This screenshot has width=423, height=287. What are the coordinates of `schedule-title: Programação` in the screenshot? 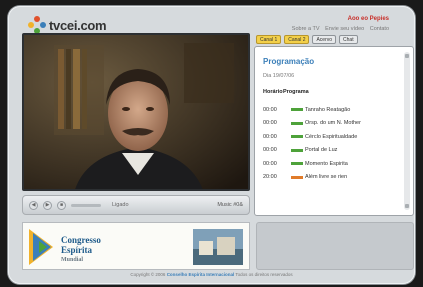 It's located at (289, 61).